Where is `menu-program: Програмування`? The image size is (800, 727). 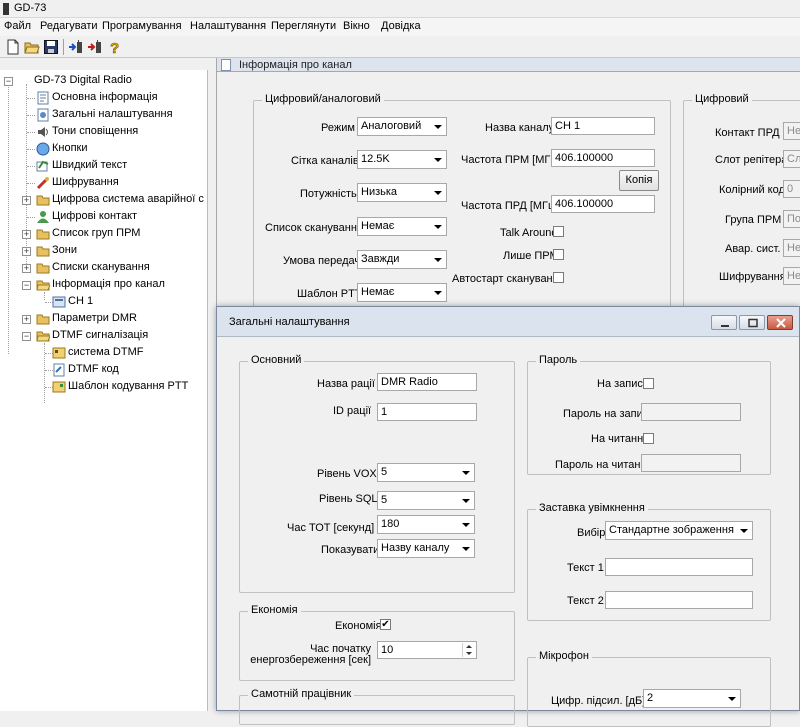 menu-program: Програмування is located at coordinates (142, 26).